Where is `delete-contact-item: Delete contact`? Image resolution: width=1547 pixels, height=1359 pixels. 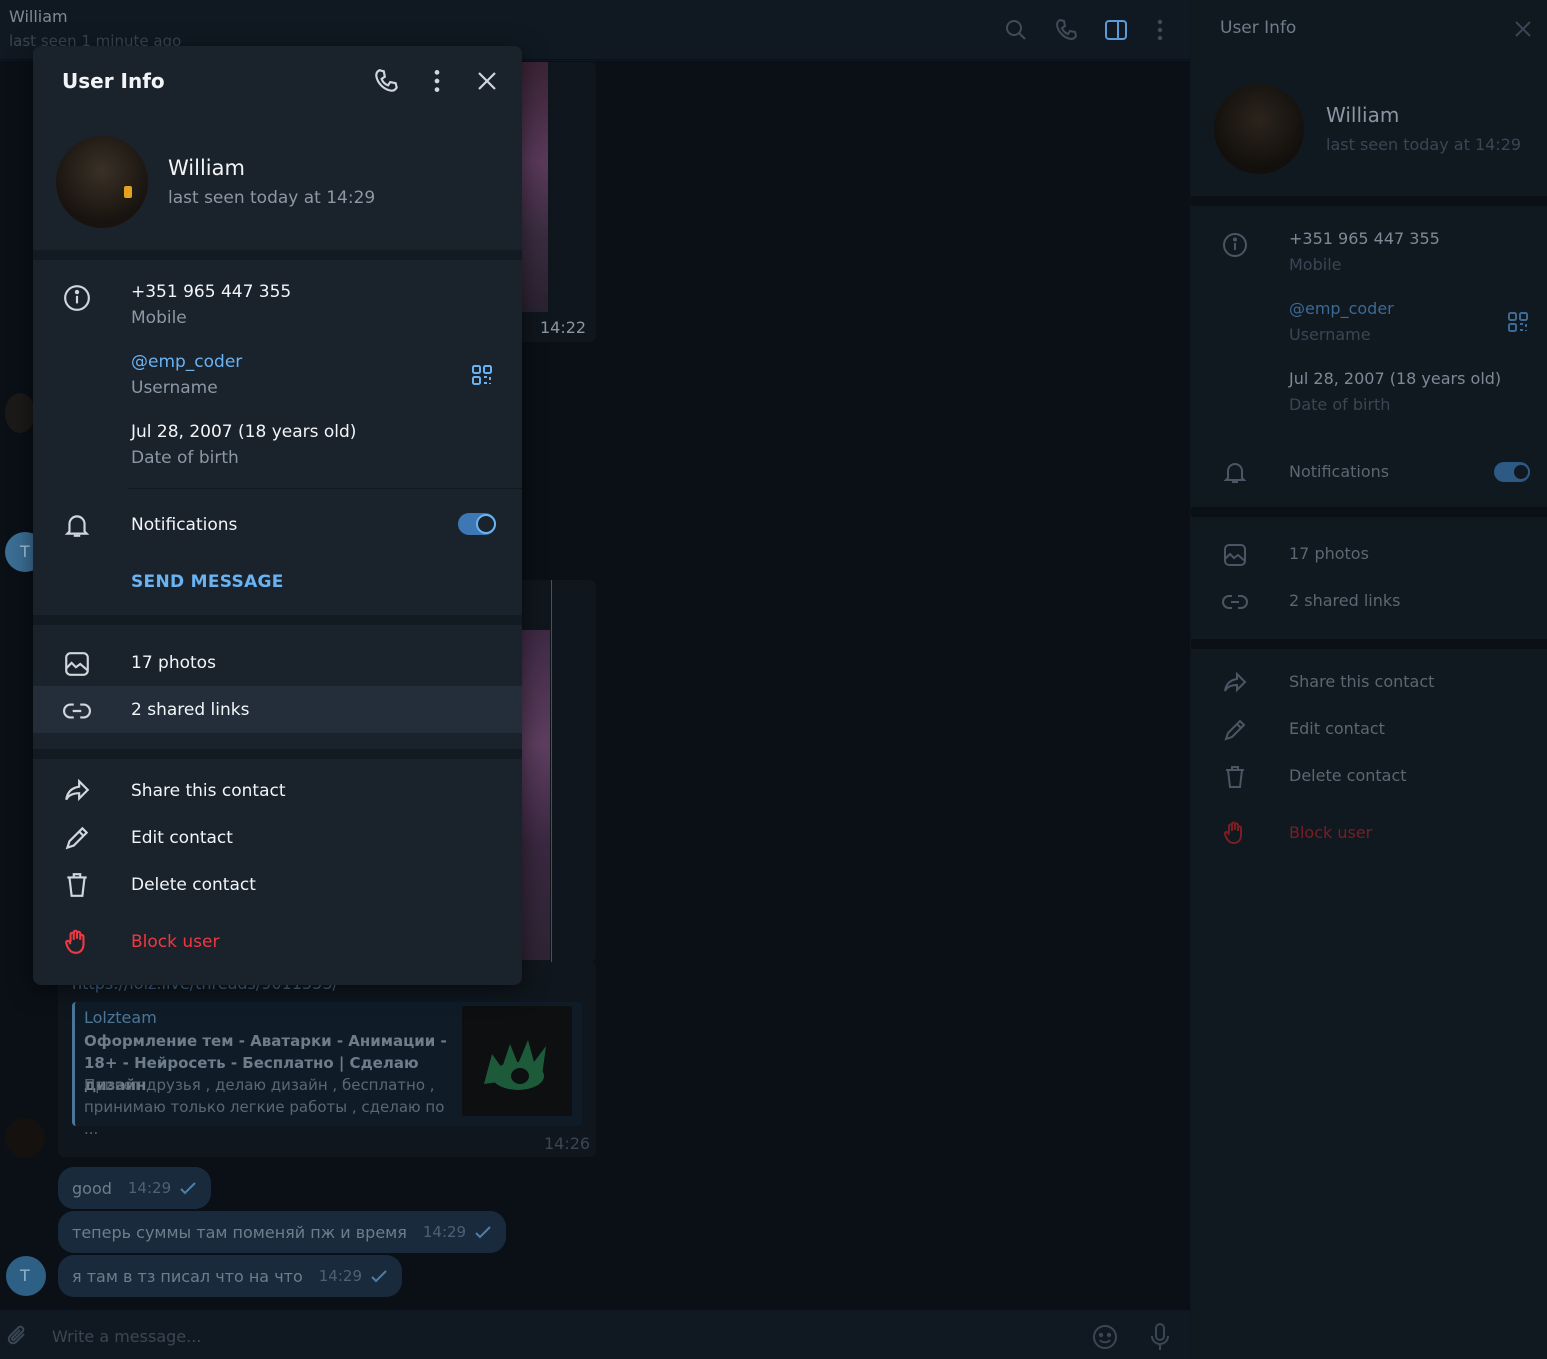
delete-contact-item: Delete contact is located at coordinates (193, 885).